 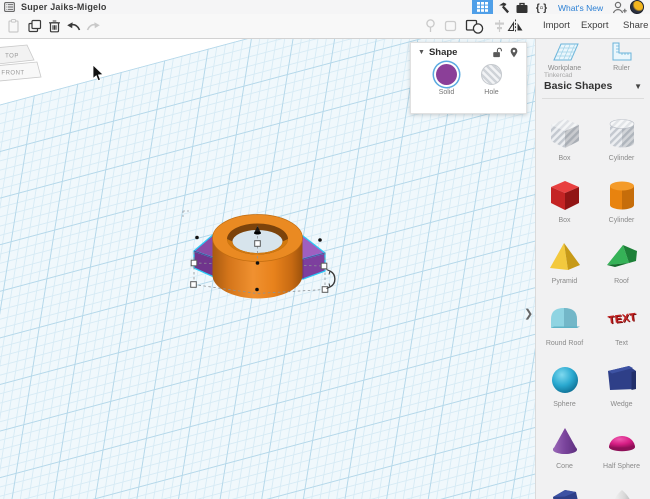 What do you see at coordinates (197, 237) in the screenshot?
I see `midpoint-handle-top-left` at bounding box center [197, 237].